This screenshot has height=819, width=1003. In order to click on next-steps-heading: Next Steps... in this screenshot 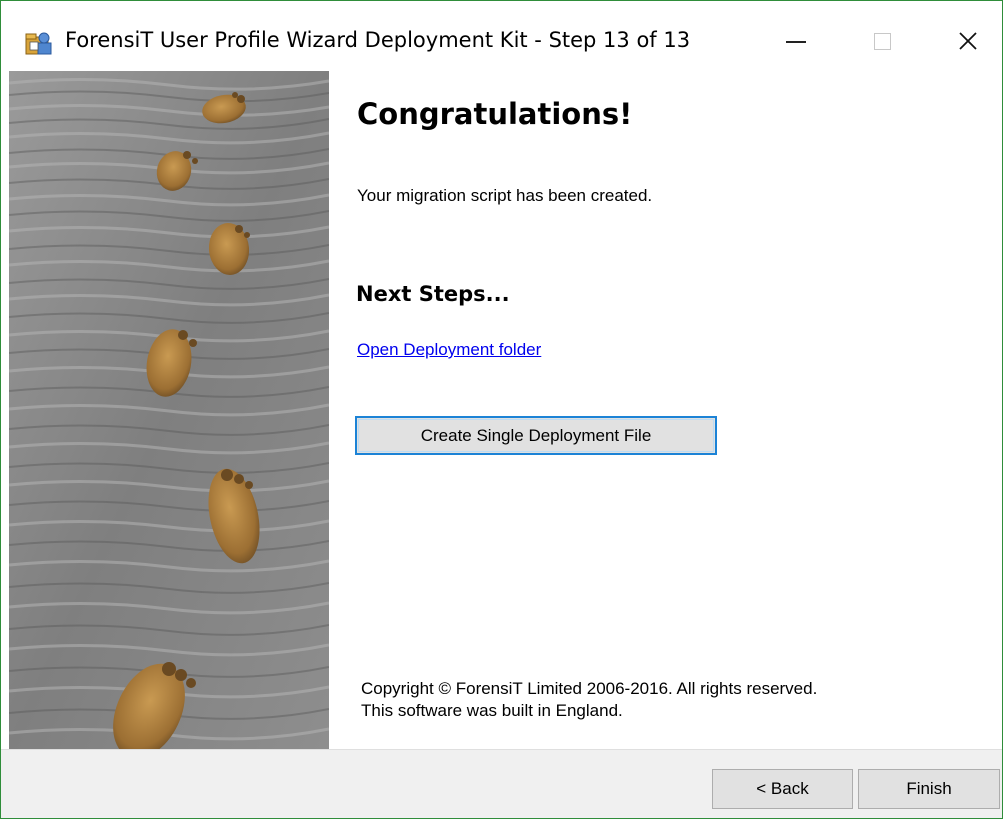, I will do `click(433, 294)`.